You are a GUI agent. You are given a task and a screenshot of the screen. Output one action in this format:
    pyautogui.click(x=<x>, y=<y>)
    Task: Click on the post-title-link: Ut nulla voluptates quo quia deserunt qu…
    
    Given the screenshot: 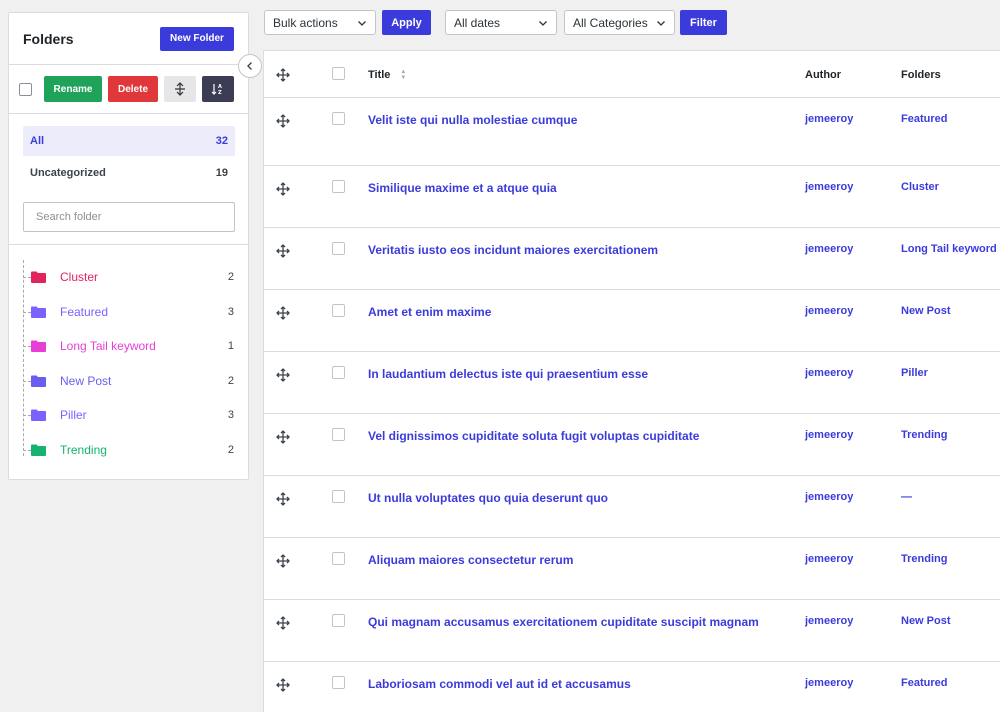 What is the action you would take?
    pyautogui.click(x=488, y=498)
    